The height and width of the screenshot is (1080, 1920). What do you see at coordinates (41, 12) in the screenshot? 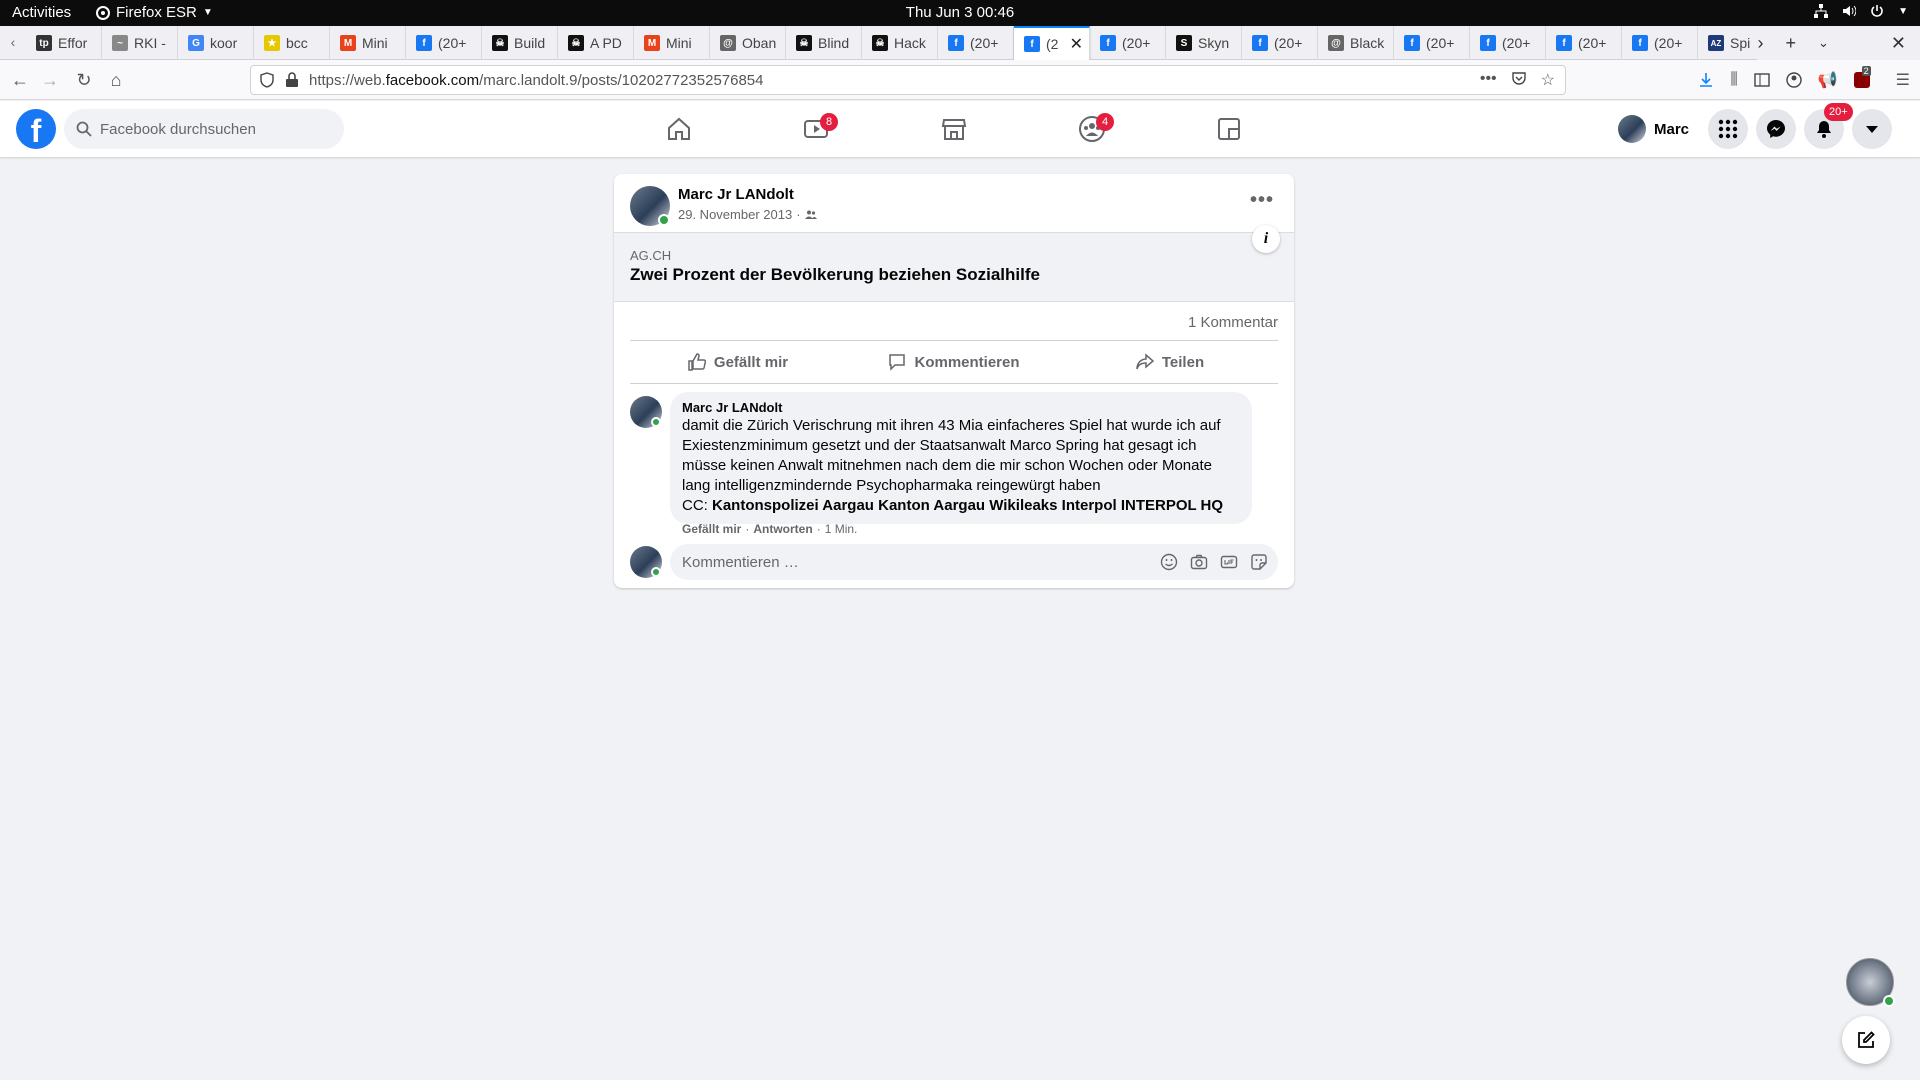
I see `activities-button: Activities` at bounding box center [41, 12].